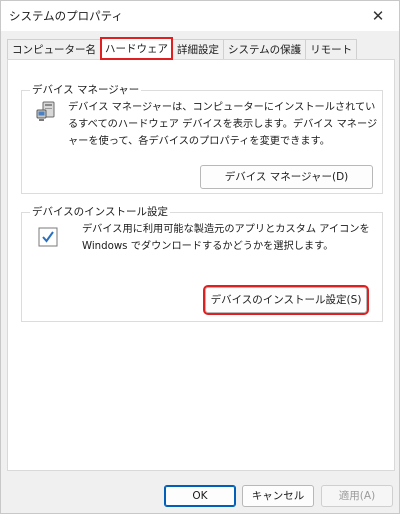 The width and height of the screenshot is (400, 514). Describe the element at coordinates (265, 49) in the screenshot. I see `tab-system-protection: システムの保護` at that location.